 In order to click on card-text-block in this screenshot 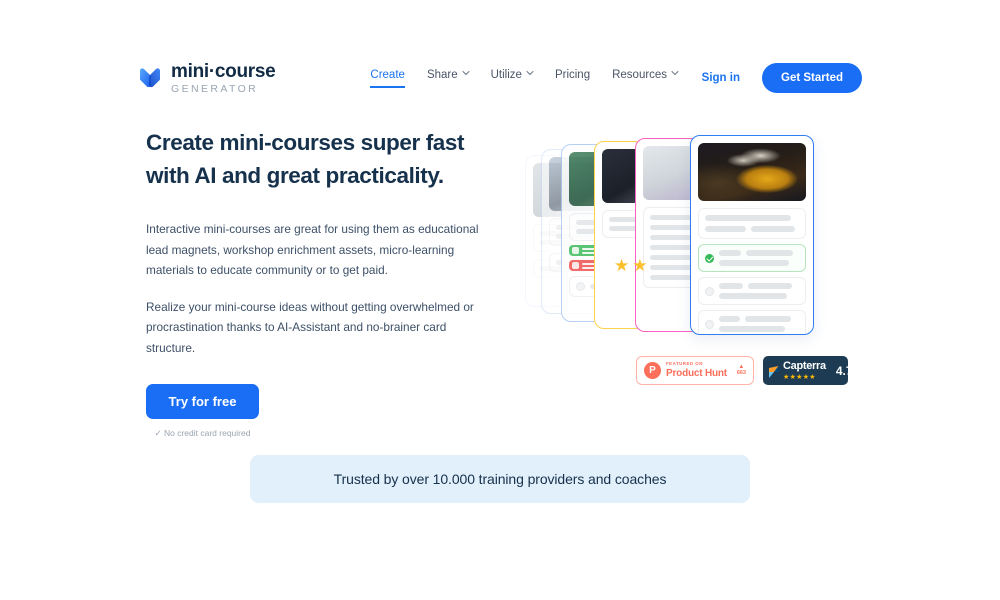, I will do `click(752, 223)`.